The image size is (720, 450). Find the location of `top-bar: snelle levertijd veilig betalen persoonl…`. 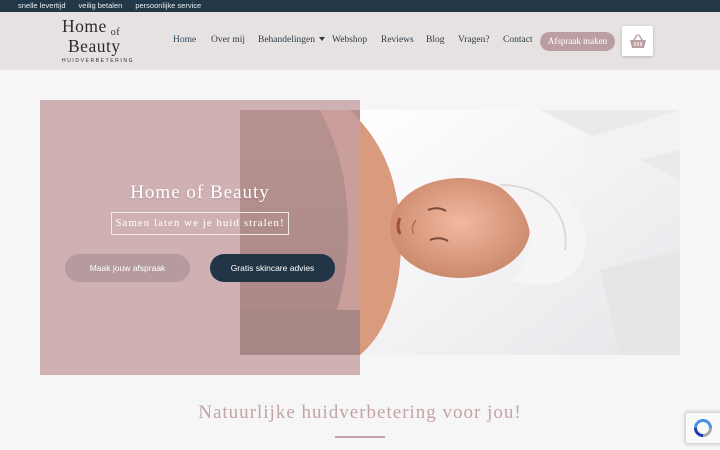

top-bar: snelle levertijd veilig betalen persoonl… is located at coordinates (360, 6).